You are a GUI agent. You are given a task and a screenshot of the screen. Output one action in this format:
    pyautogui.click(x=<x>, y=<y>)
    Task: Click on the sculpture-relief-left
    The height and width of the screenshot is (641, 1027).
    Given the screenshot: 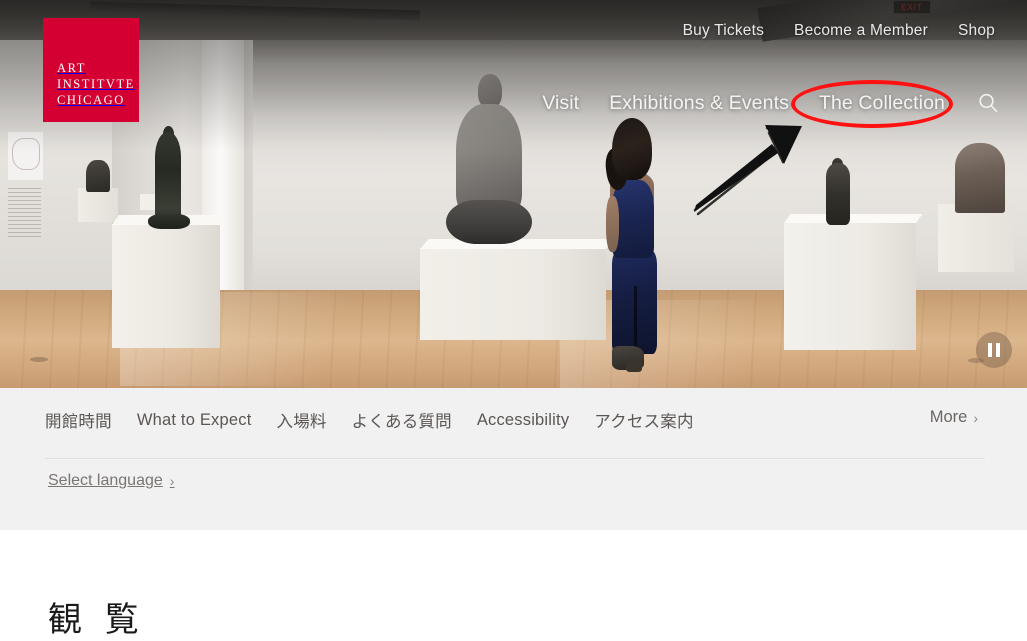 What is the action you would take?
    pyautogui.click(x=98, y=176)
    